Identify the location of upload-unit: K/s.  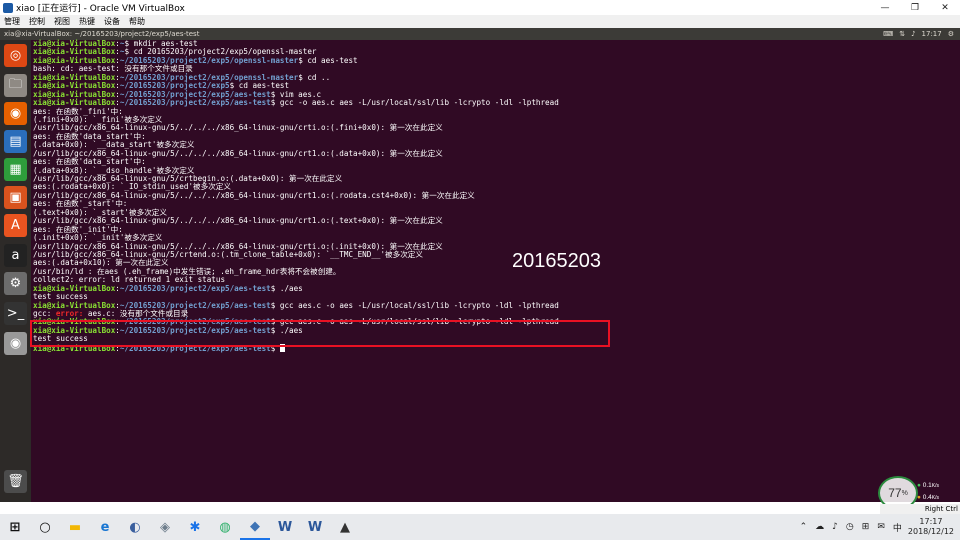
(935, 486).